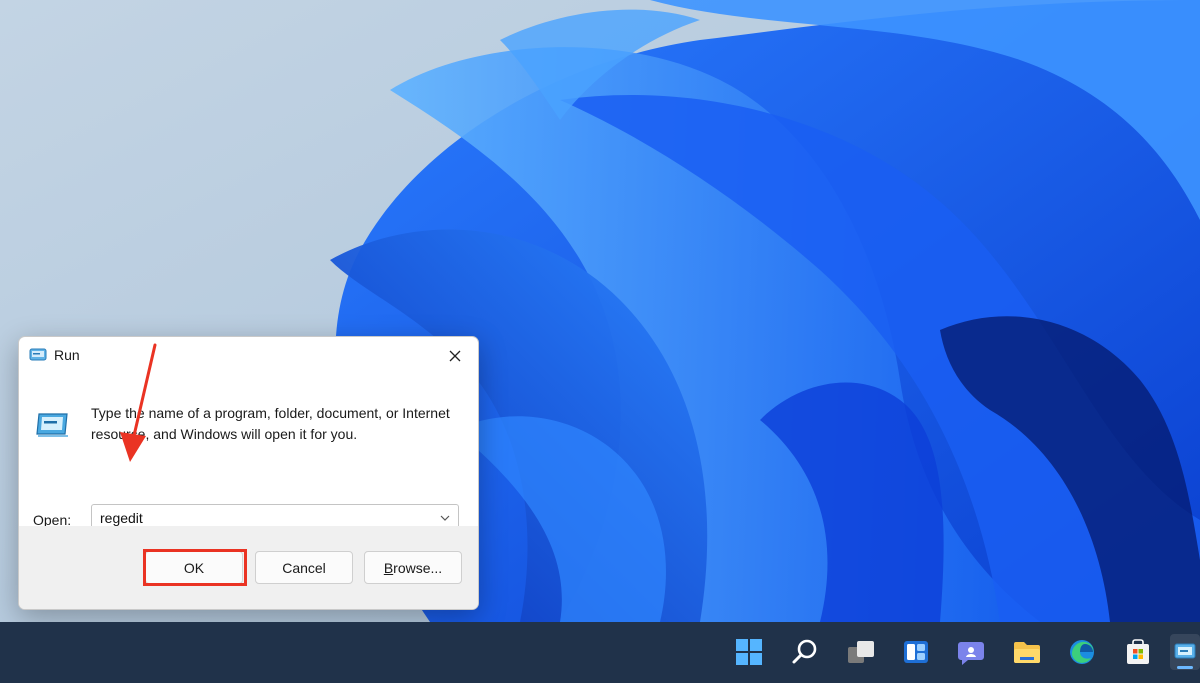 Image resolution: width=1200 pixels, height=683 pixels. I want to click on open-input: regedit, so click(121, 518).